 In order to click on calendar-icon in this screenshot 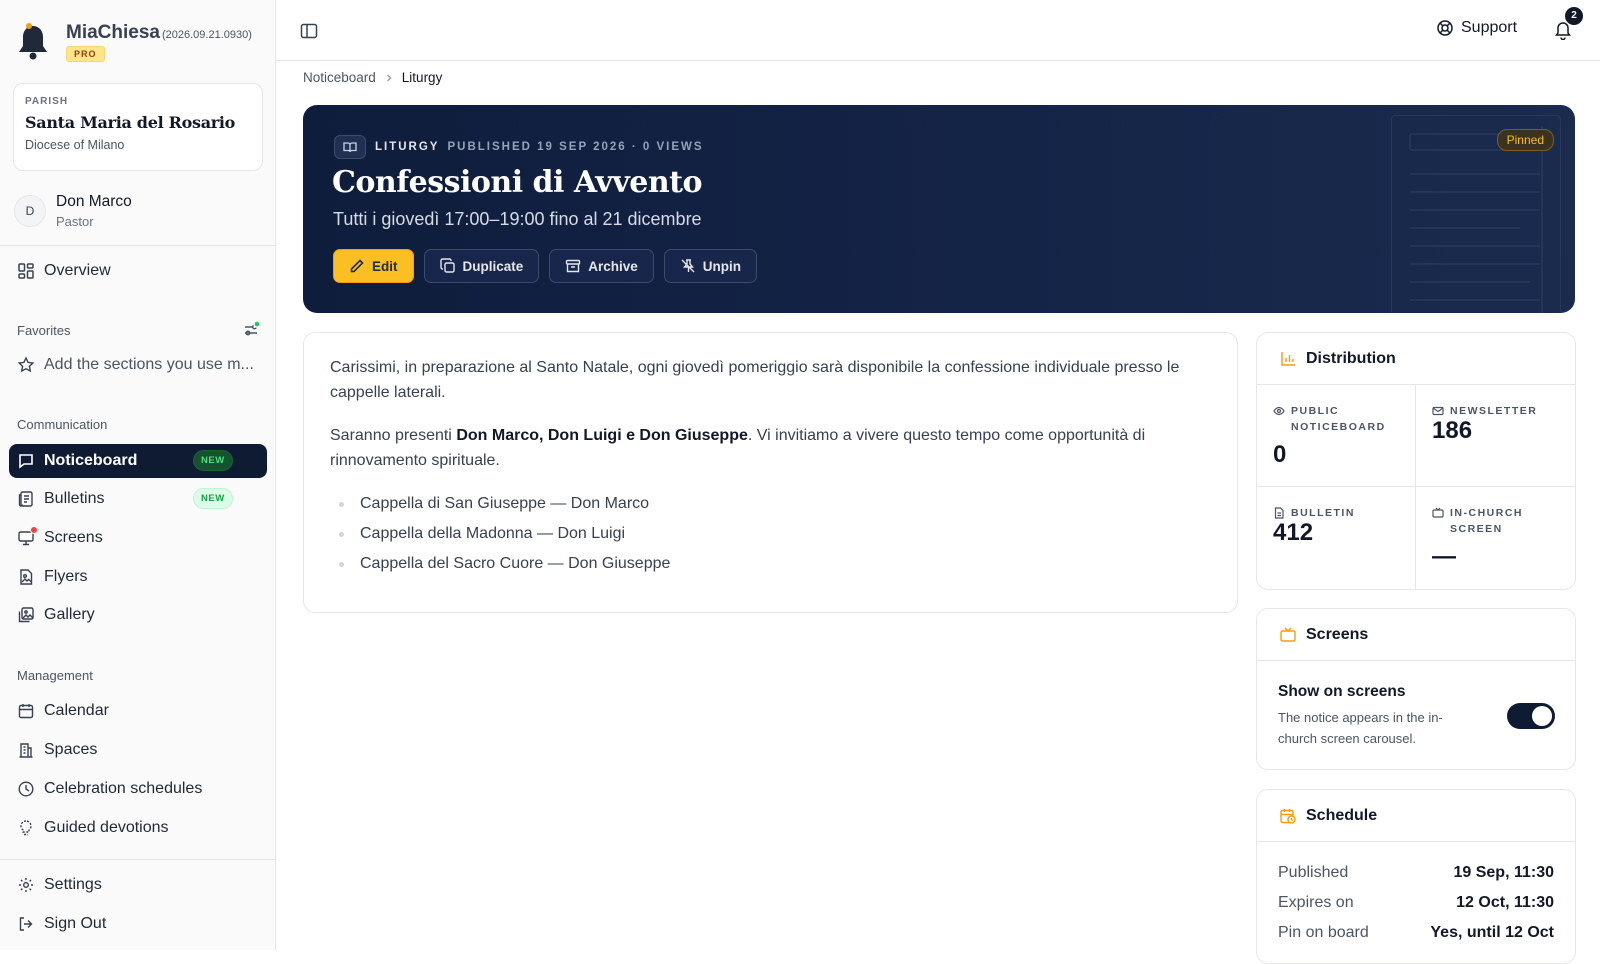, I will do `click(26, 711)`.